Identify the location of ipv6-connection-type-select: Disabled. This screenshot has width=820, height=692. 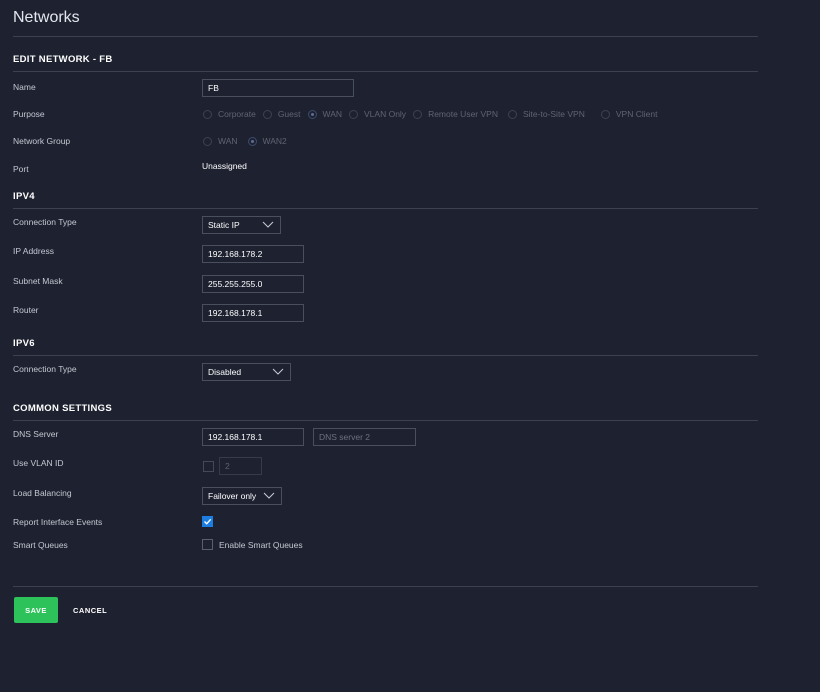
(246, 372).